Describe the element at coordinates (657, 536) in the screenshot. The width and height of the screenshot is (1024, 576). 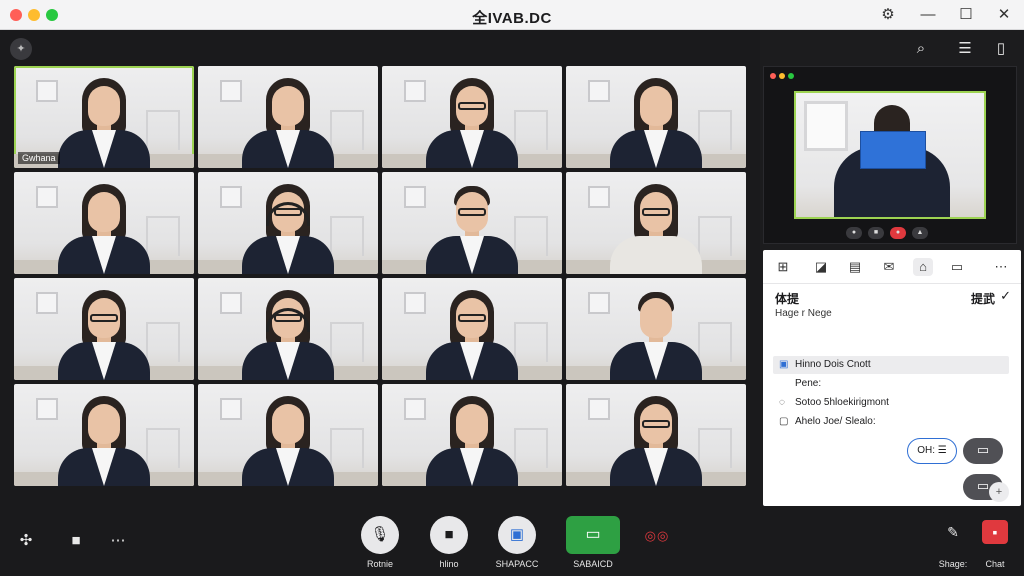
I see `record-icon: ◎◎` at that location.